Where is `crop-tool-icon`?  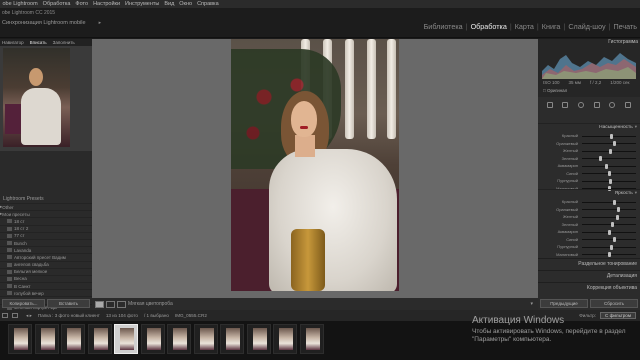
crop-tool-icon is located at coordinates (549, 104).